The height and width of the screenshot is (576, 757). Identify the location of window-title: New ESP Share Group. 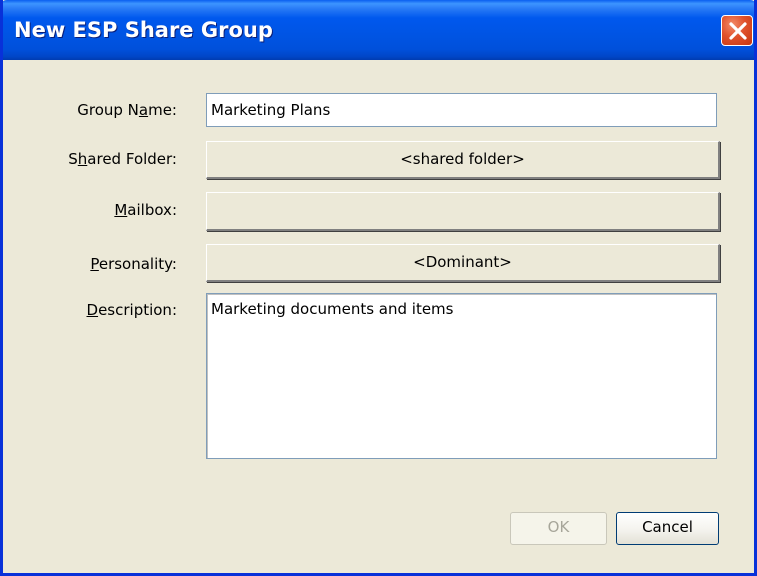
(143, 30).